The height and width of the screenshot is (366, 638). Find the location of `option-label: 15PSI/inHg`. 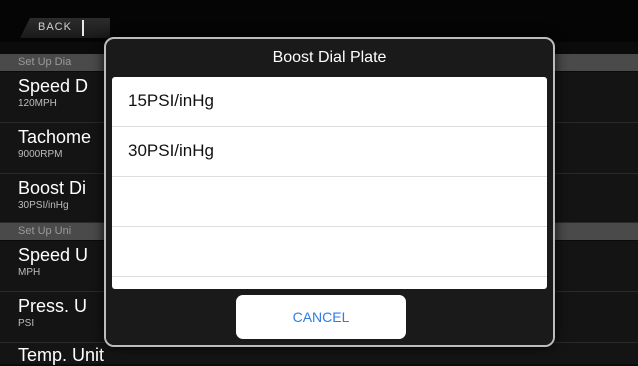

option-label: 15PSI/inHg is located at coordinates (171, 100).